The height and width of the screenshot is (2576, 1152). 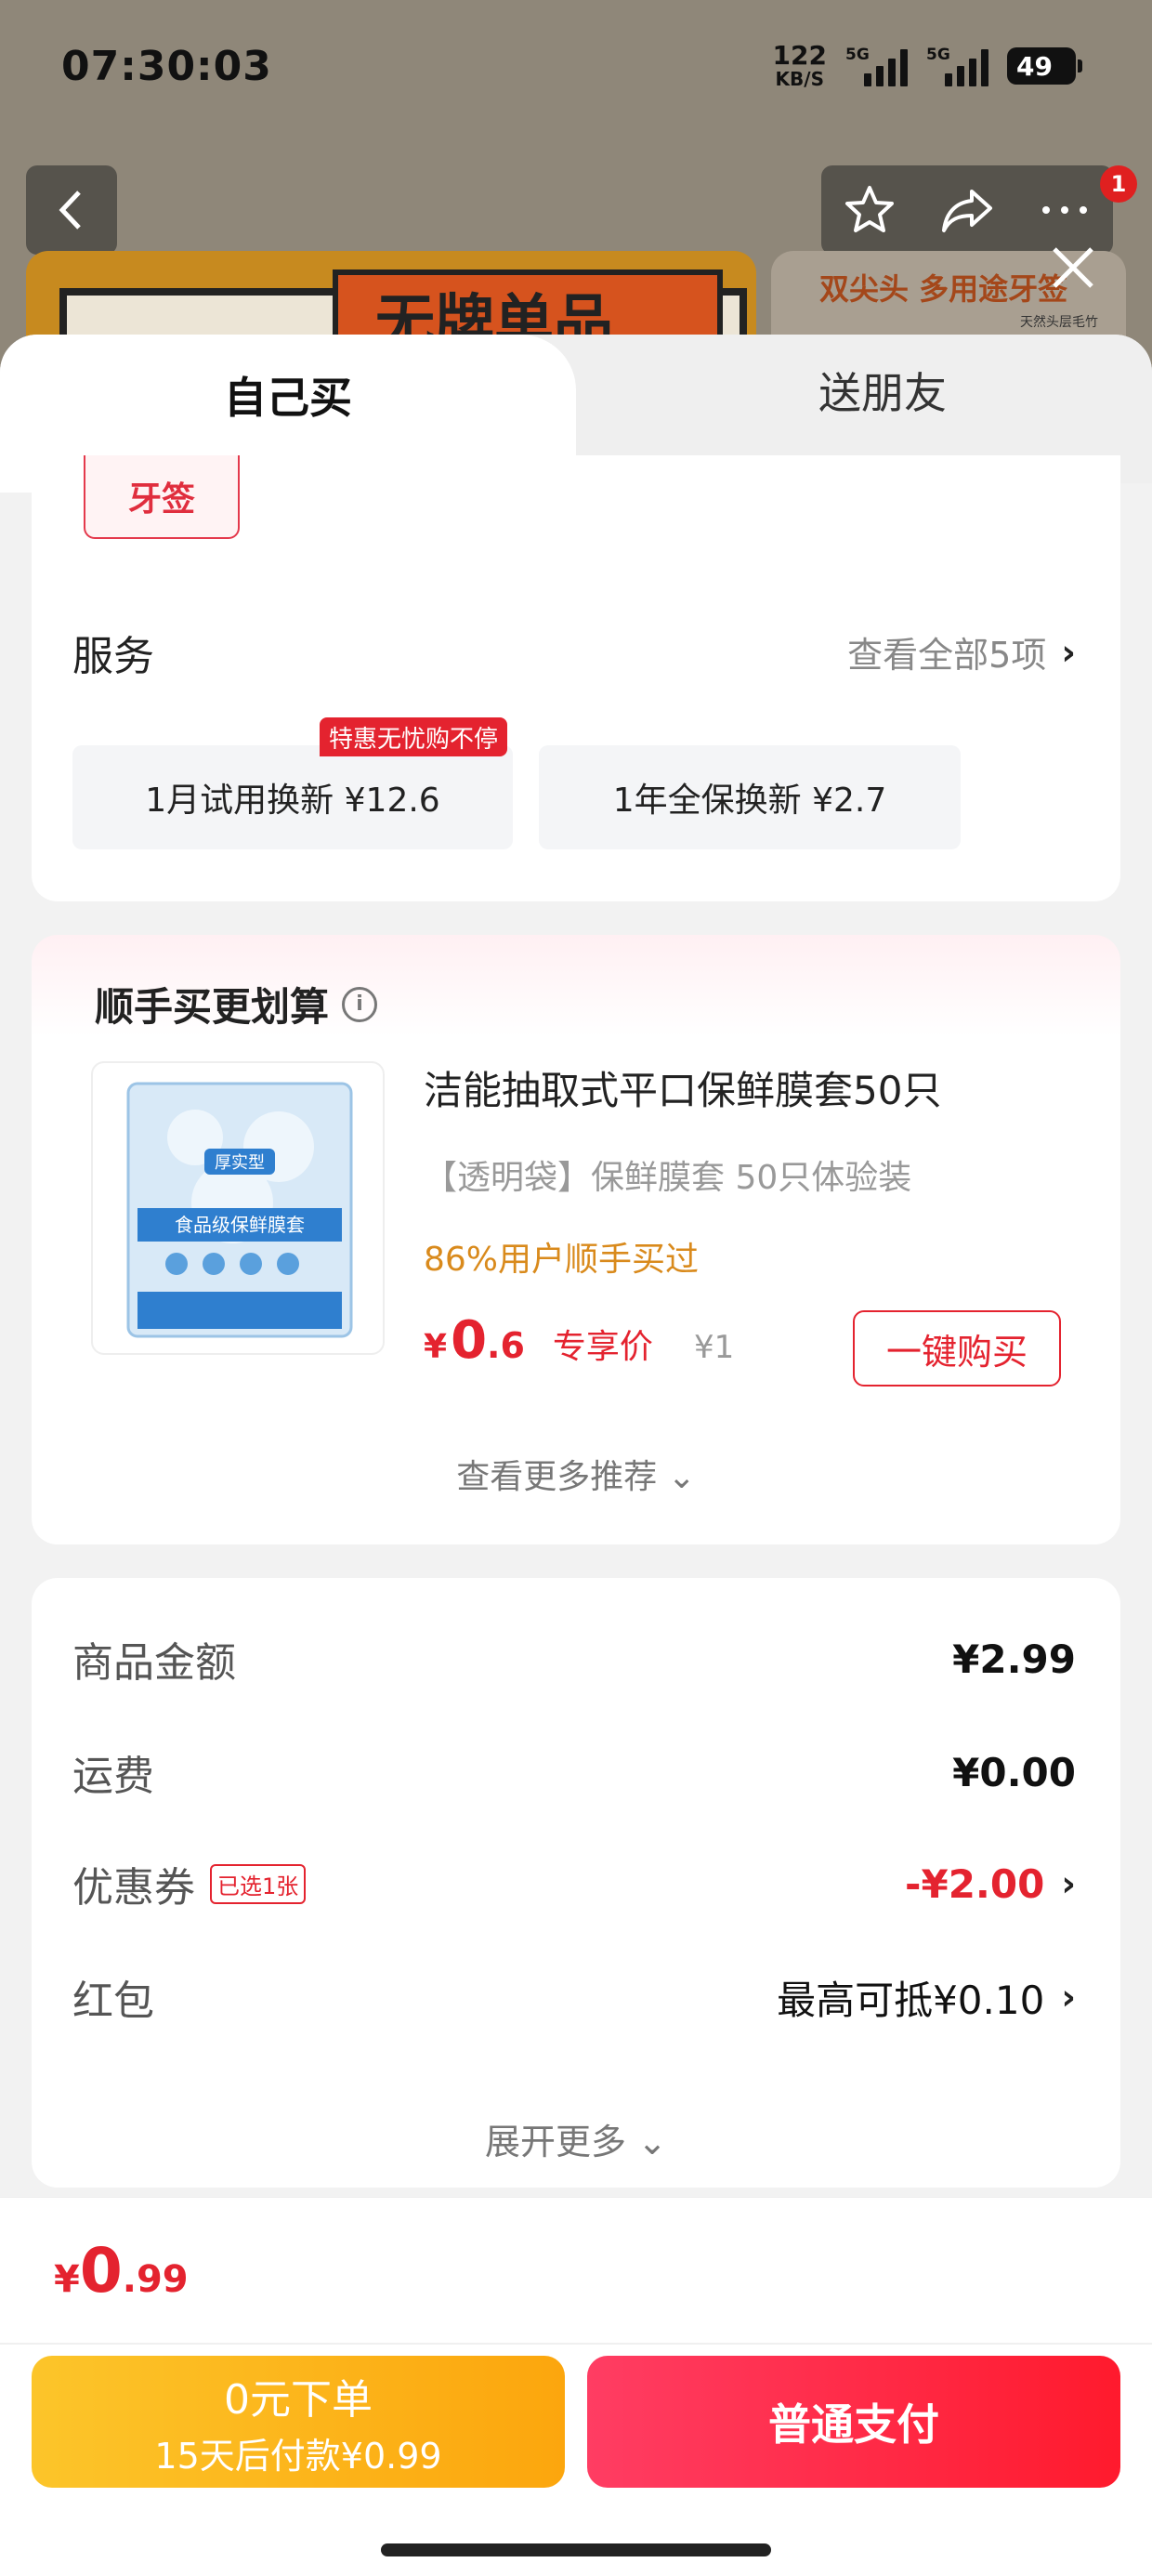 I want to click on status-time: 07:30:03, so click(x=166, y=66).